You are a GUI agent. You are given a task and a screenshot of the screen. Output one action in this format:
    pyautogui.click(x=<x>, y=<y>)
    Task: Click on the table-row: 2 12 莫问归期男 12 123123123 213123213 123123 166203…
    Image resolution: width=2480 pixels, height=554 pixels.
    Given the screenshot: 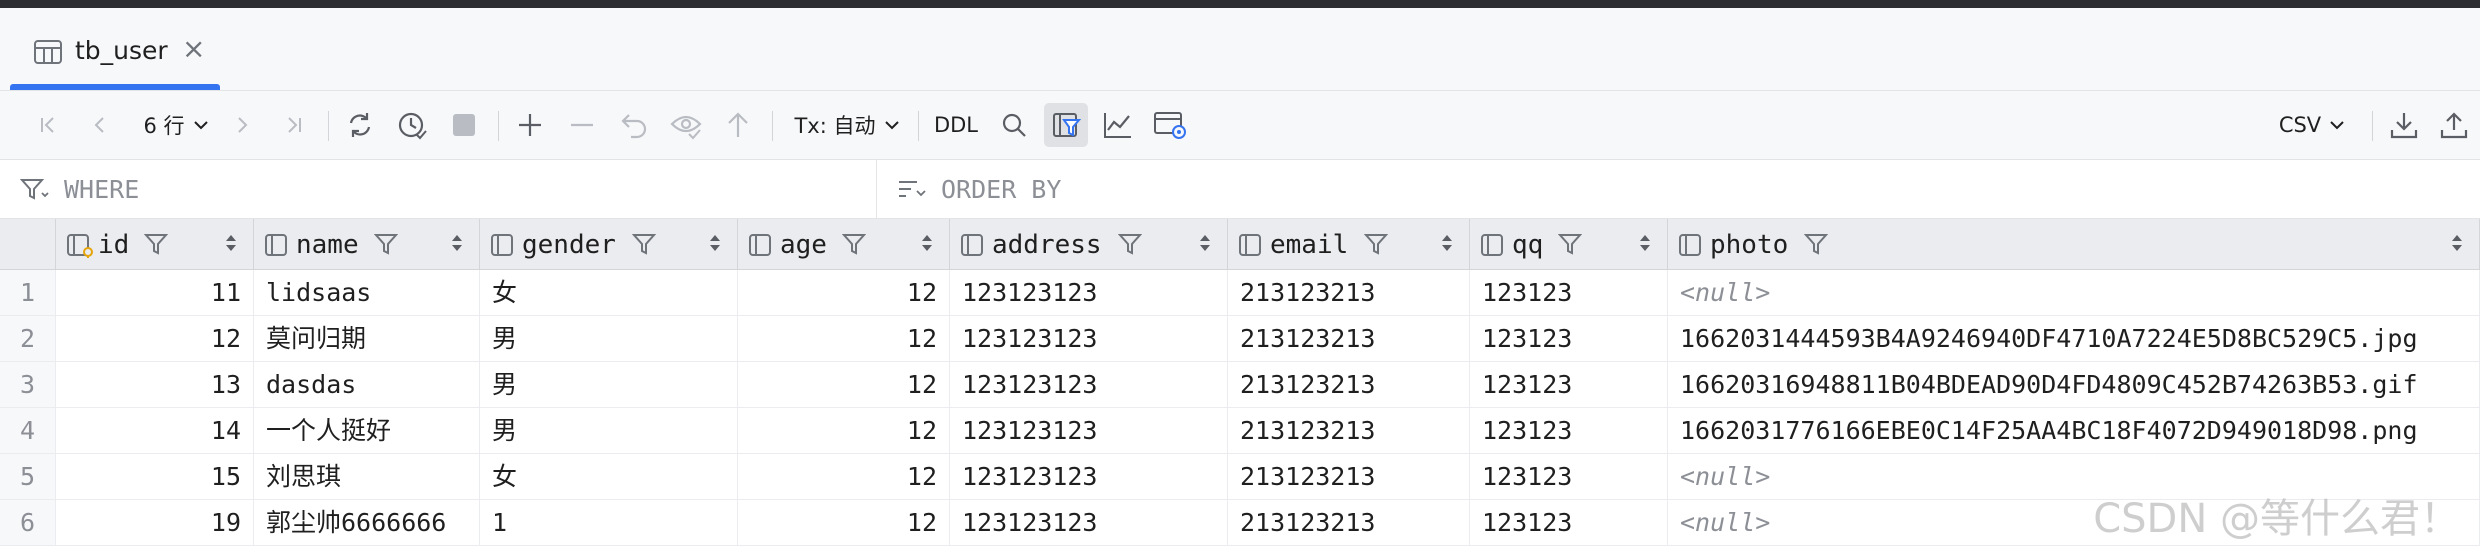 What is the action you would take?
    pyautogui.click(x=1240, y=339)
    